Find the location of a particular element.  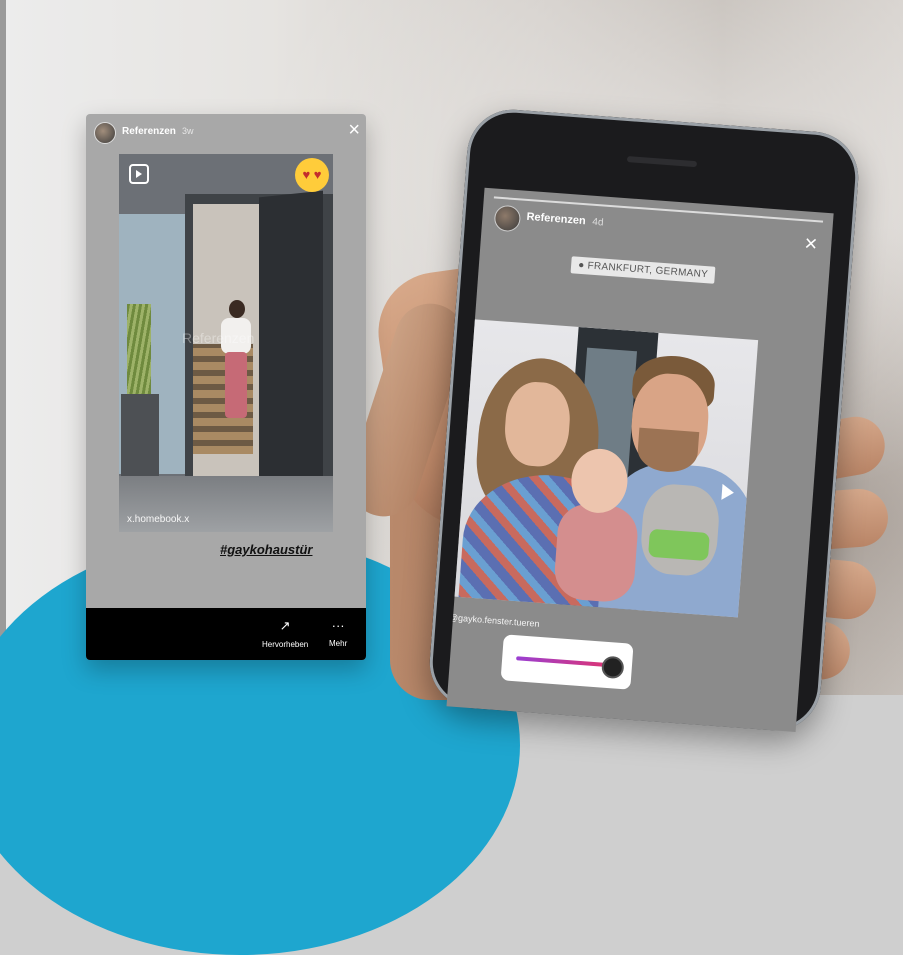

mention-tag: @gayko.fenster.tueren is located at coordinates (494, 620).